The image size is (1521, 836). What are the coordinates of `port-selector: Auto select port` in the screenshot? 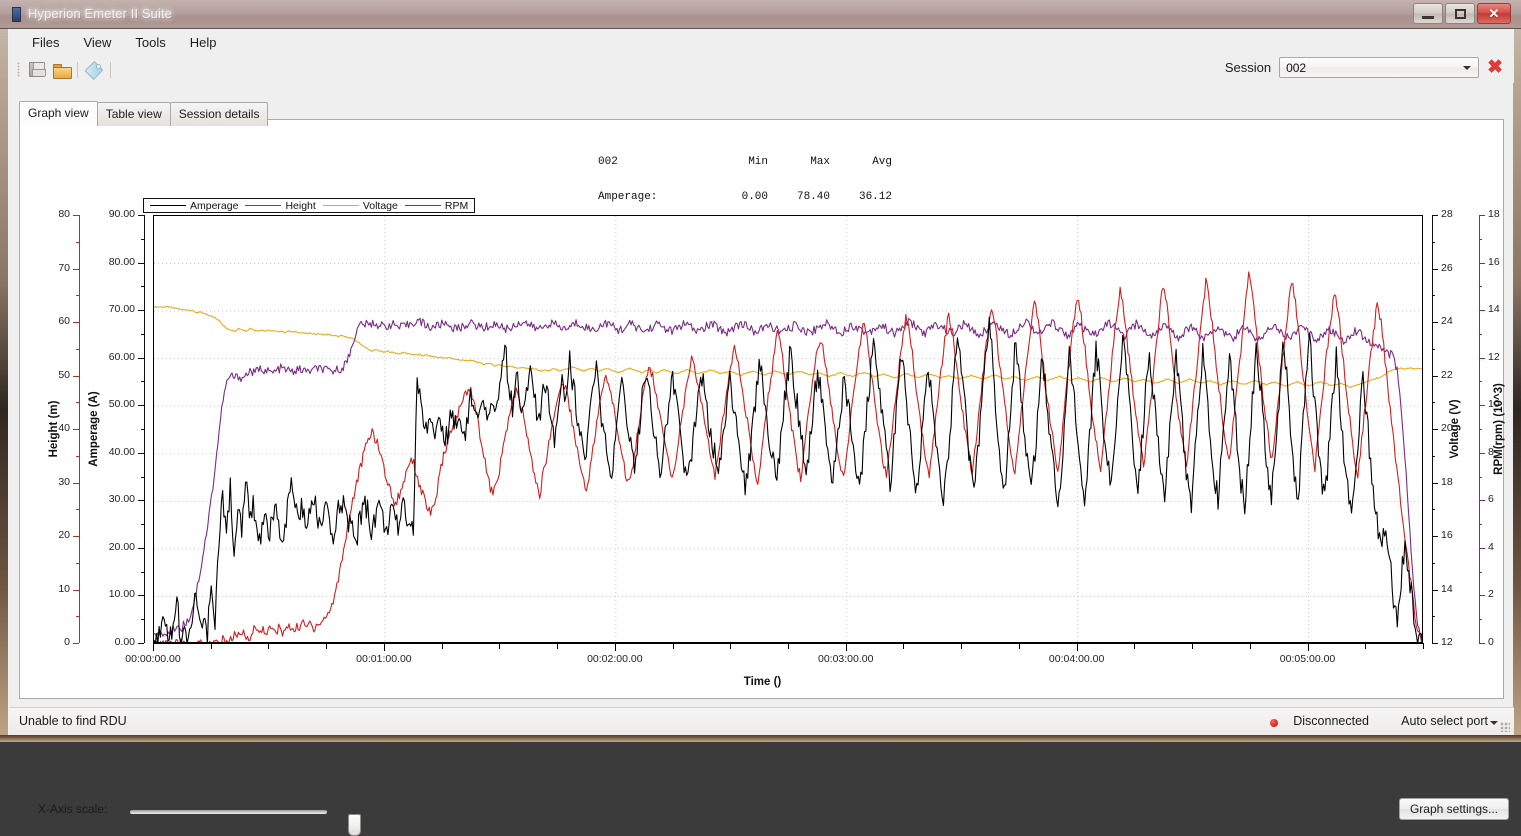 It's located at (1444, 721).